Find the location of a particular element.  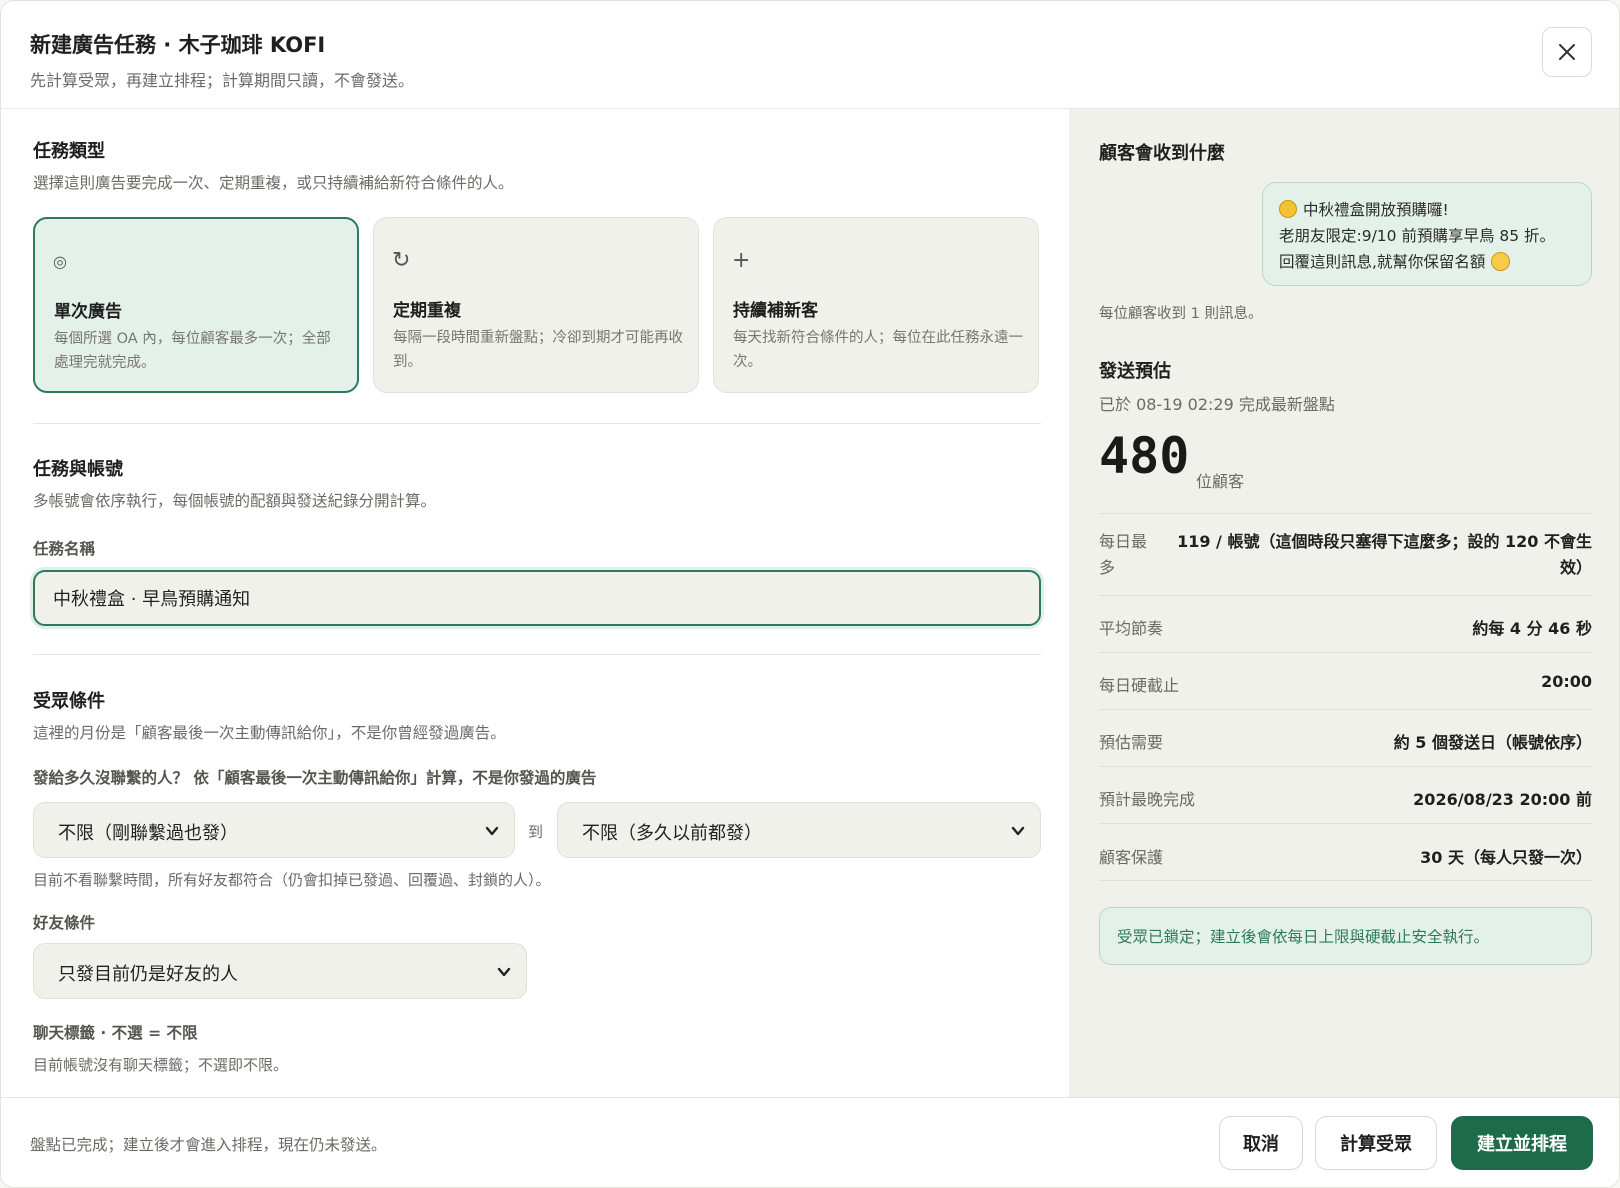

audience-locked-notice: 受眾已鎖定；建立後會依每日上限與硬截止安全執行。 is located at coordinates (1345, 936).